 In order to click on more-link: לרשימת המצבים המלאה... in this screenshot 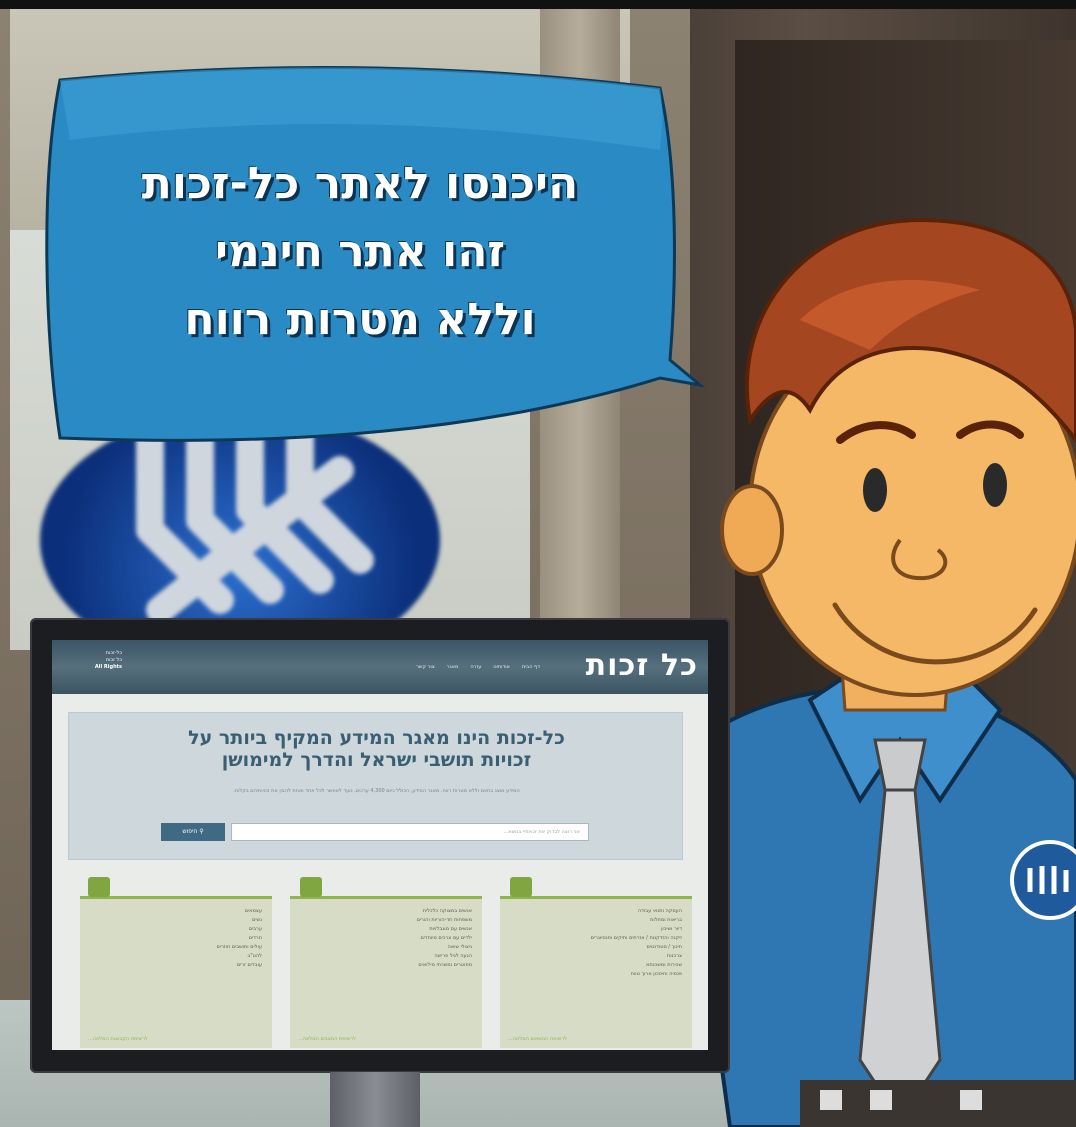, I will do `click(327, 1039)`.